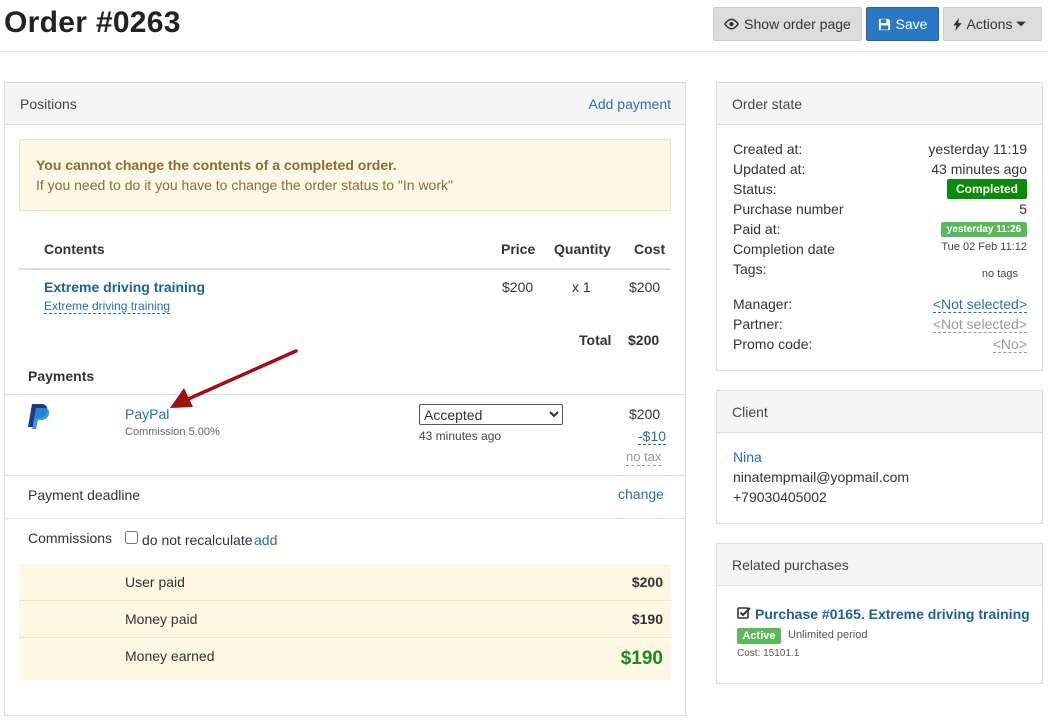 This screenshot has height=721, width=1048. Describe the element at coordinates (879, 412) in the screenshot. I see `client-header: Client` at that location.